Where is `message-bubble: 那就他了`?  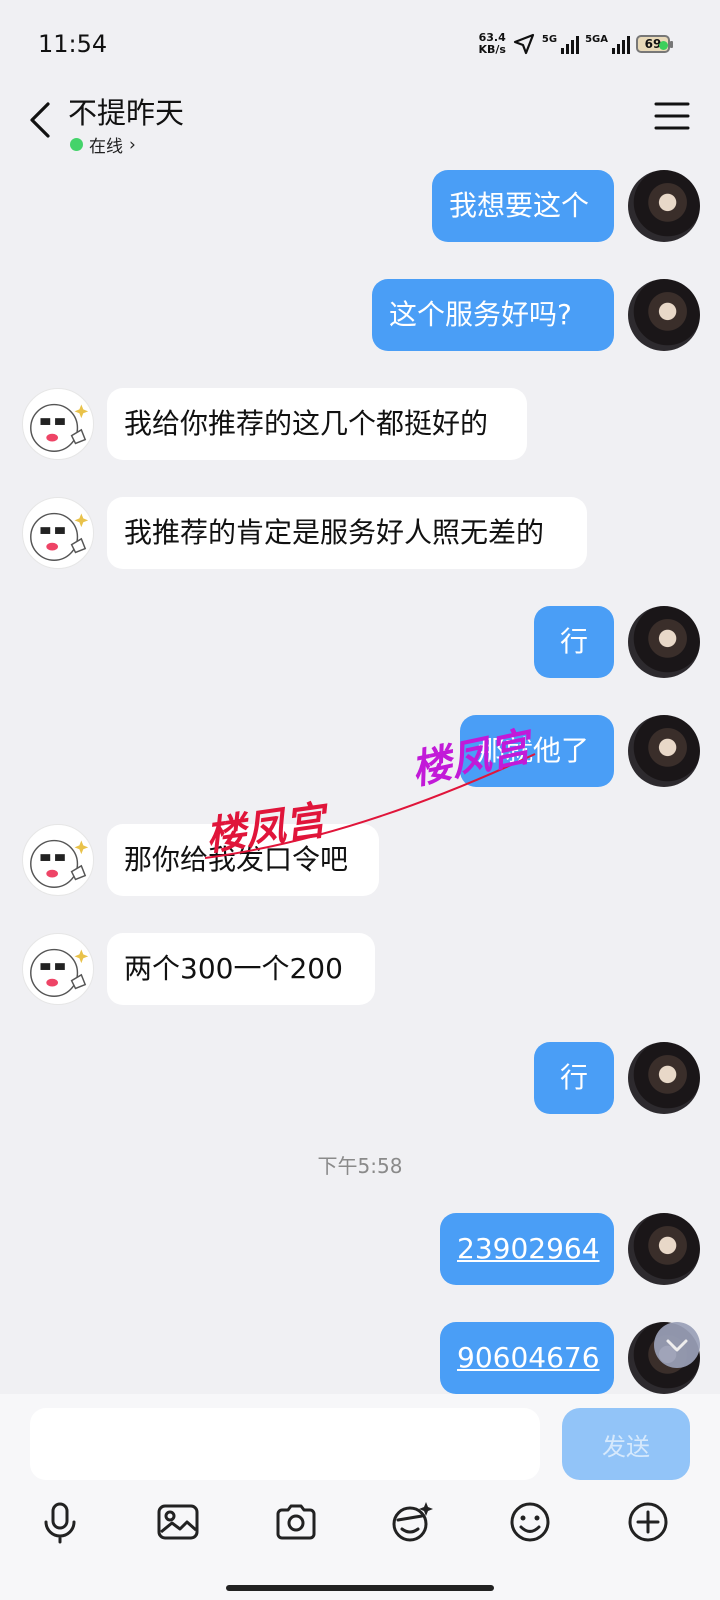
message-bubble: 那就他了 is located at coordinates (537, 751).